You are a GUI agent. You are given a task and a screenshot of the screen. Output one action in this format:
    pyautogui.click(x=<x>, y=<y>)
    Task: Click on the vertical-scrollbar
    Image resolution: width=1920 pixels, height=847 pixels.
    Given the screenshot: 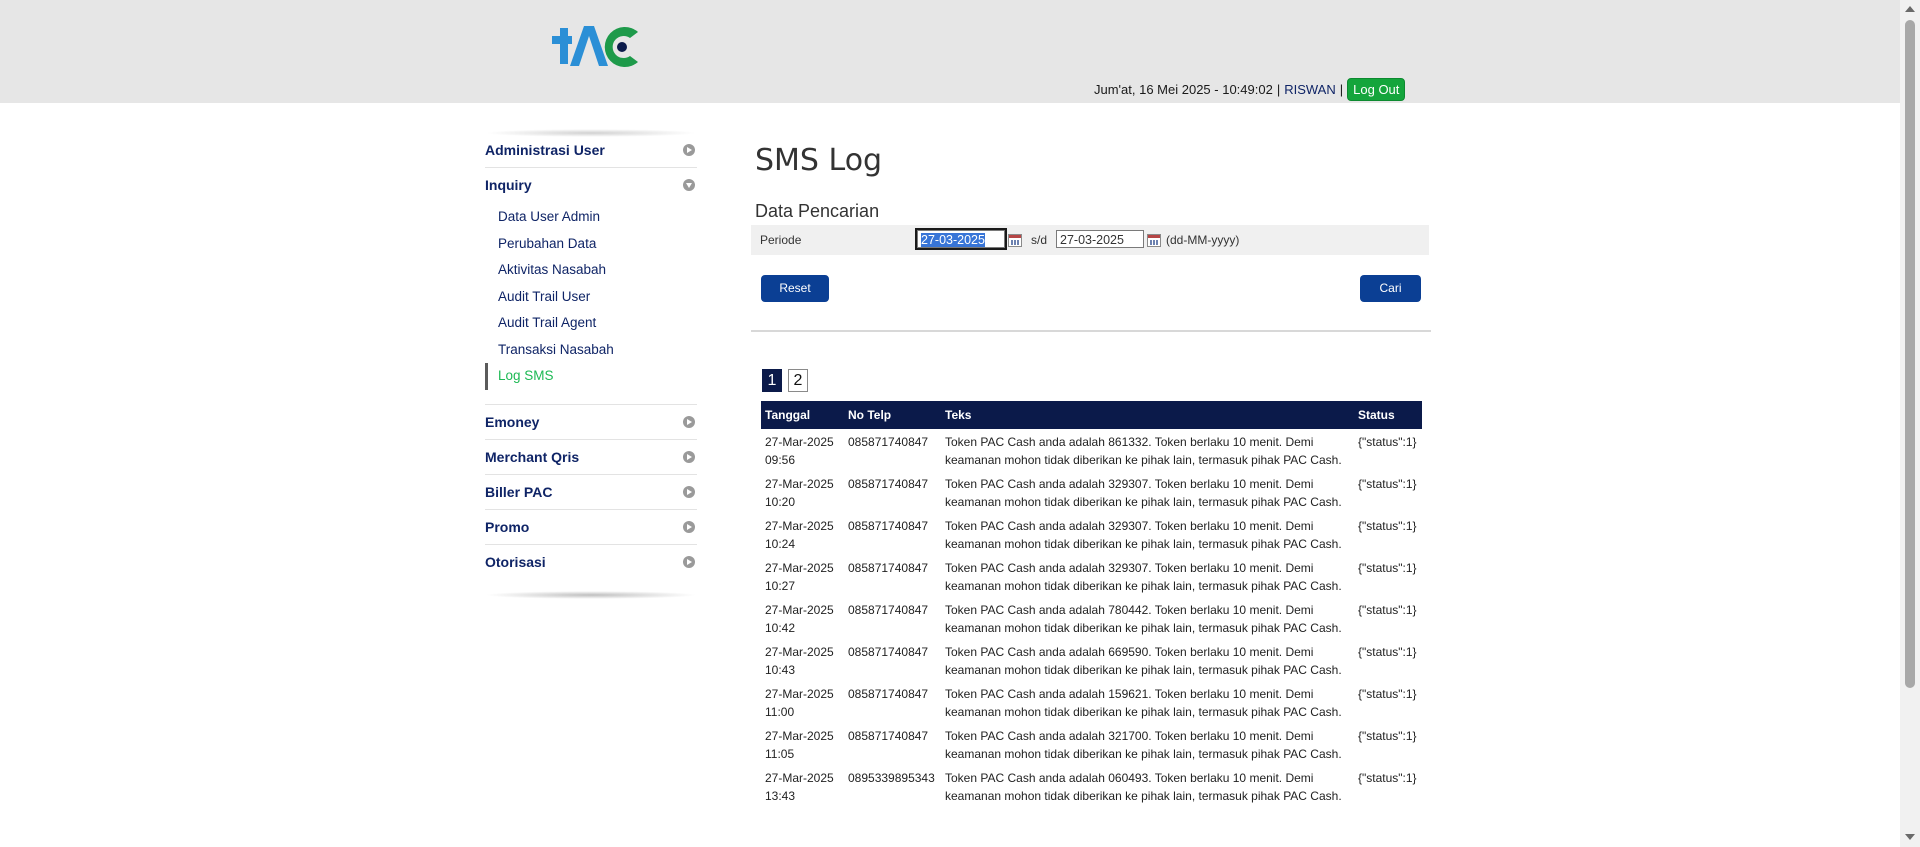 What is the action you would take?
    pyautogui.click(x=1910, y=423)
    